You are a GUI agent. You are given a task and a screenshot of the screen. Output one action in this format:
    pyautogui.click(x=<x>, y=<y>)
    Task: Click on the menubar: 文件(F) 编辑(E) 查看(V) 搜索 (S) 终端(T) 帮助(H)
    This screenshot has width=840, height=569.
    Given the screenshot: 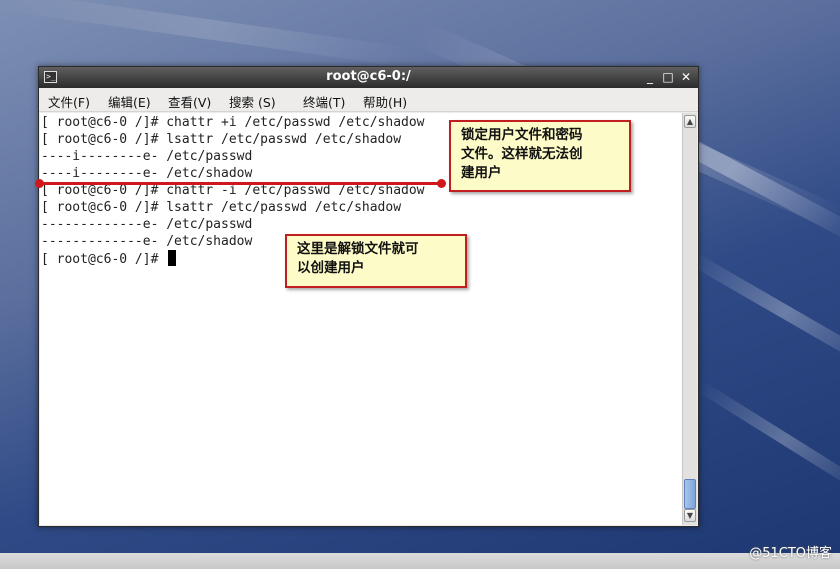 What is the action you would take?
    pyautogui.click(x=368, y=100)
    